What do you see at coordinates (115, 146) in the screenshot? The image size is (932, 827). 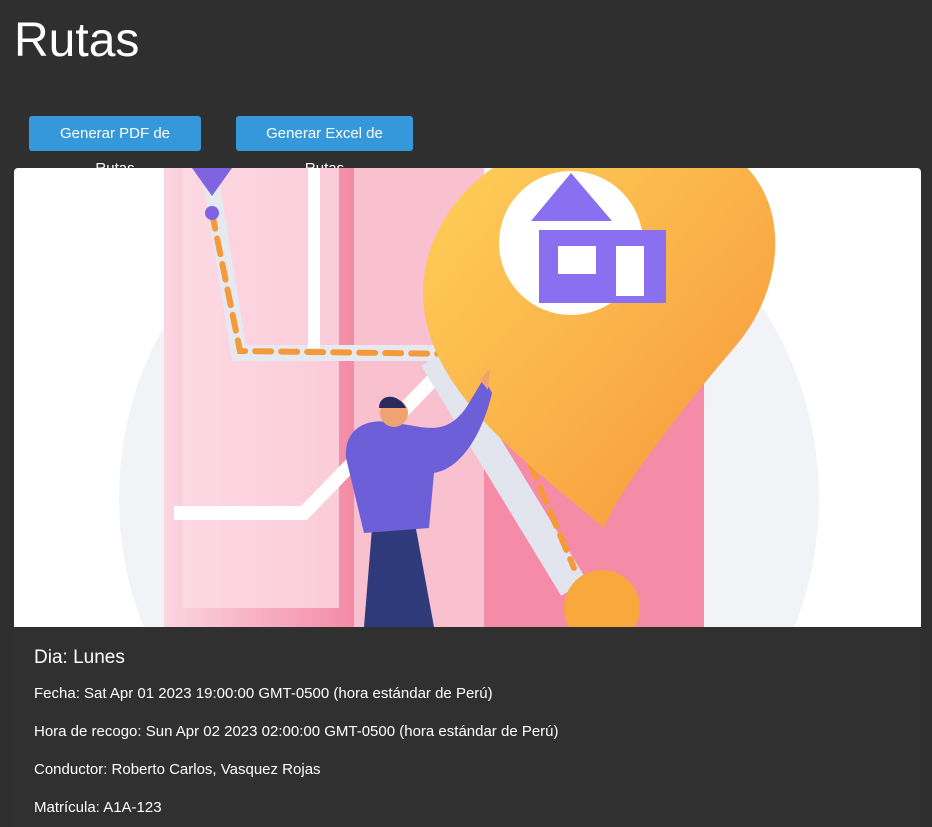 I see `generate-pdf-button: Generar PDF de Rutas` at bounding box center [115, 146].